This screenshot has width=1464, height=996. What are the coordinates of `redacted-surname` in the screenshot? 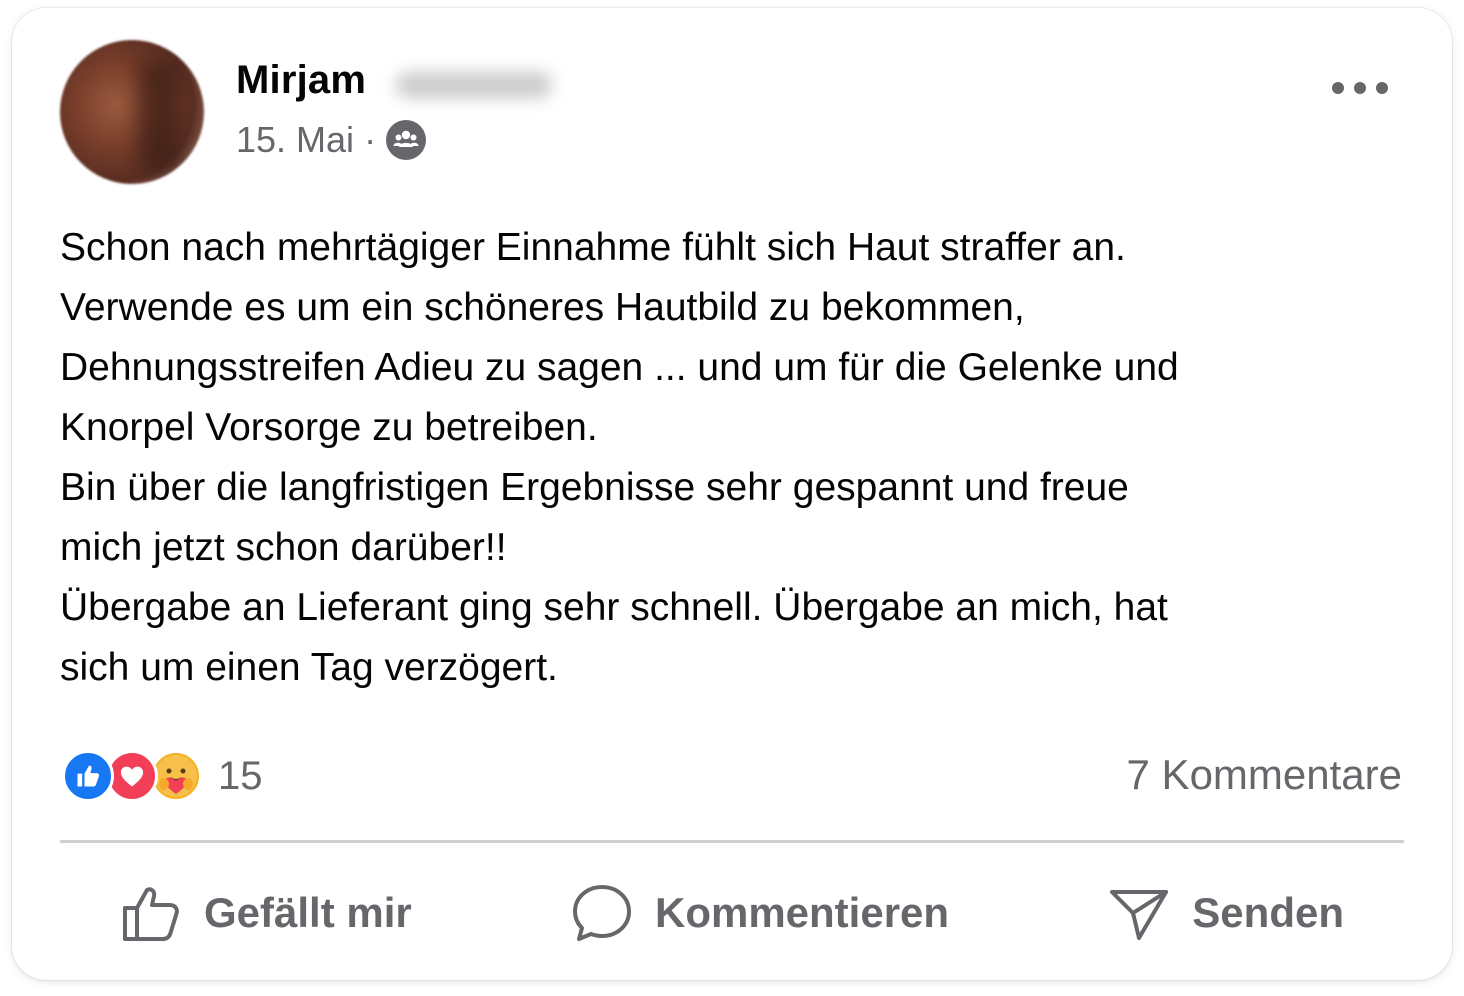 It's located at (474, 85).